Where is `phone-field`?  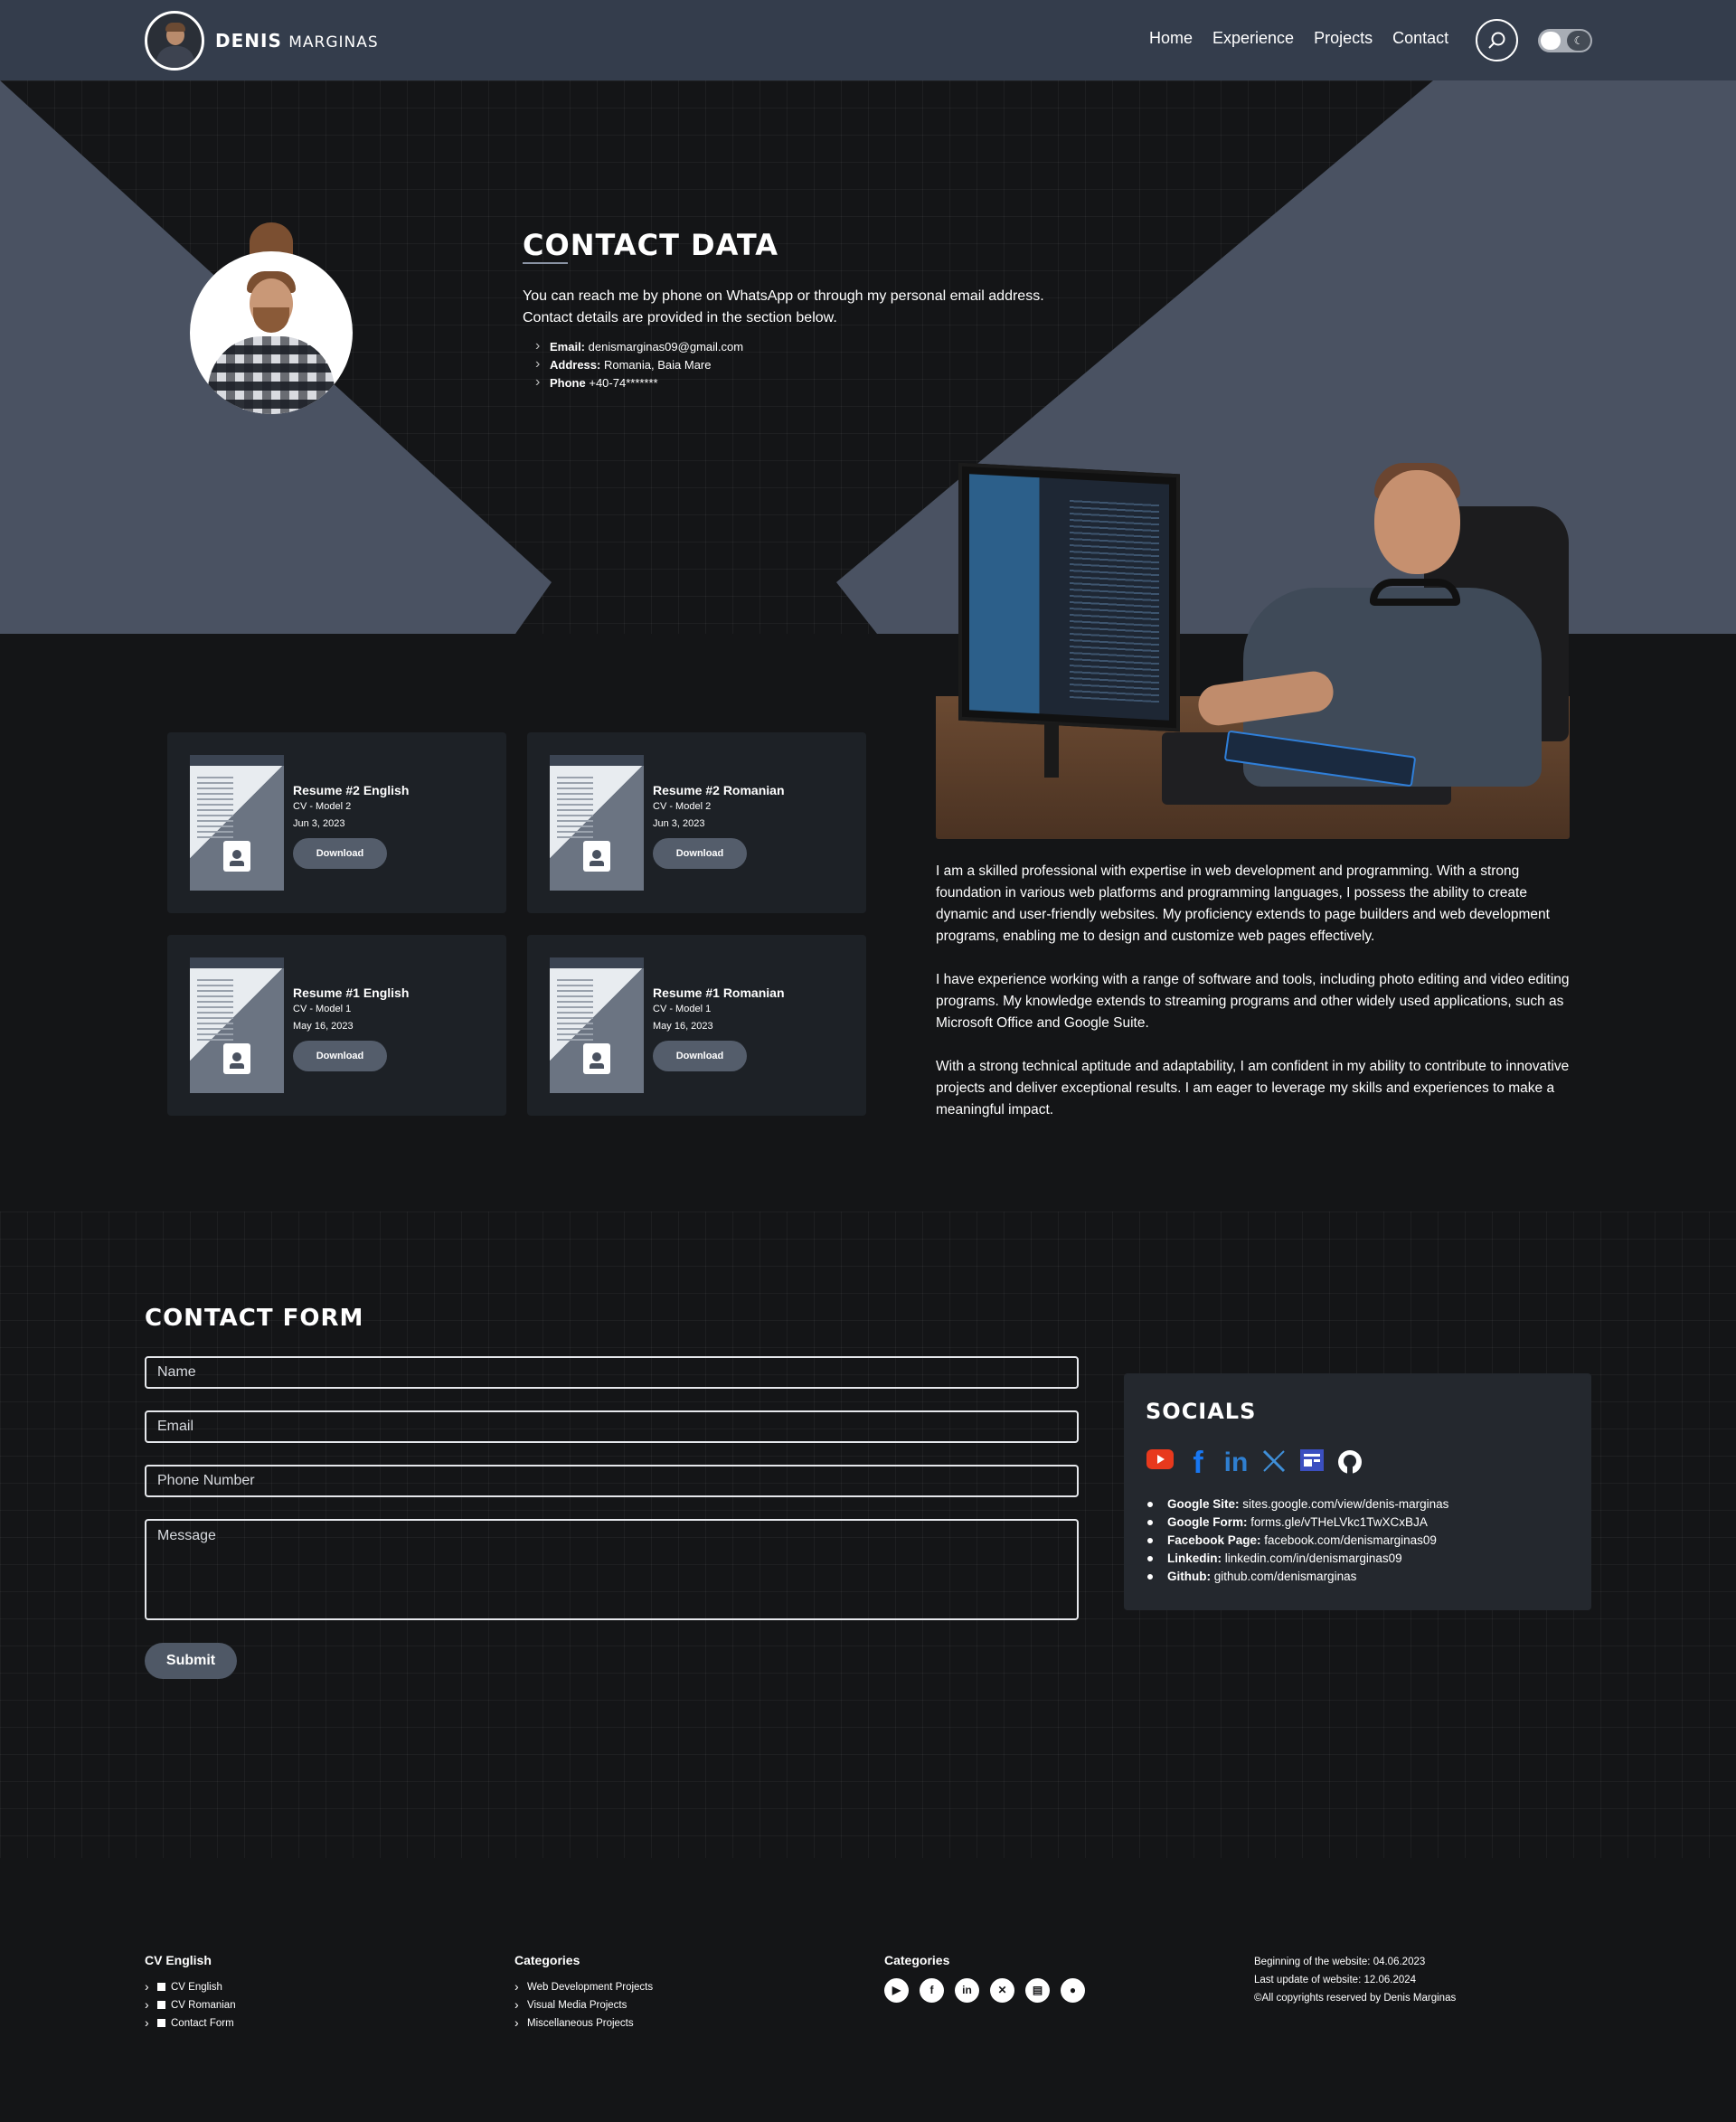
phone-field is located at coordinates (612, 1481).